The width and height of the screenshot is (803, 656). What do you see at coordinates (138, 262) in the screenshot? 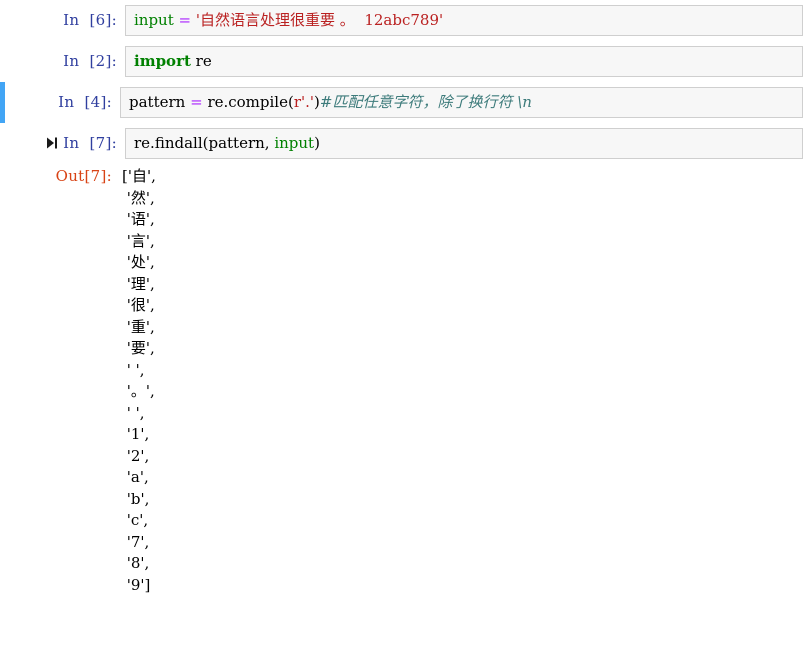
I see `output-line: '处',` at bounding box center [138, 262].